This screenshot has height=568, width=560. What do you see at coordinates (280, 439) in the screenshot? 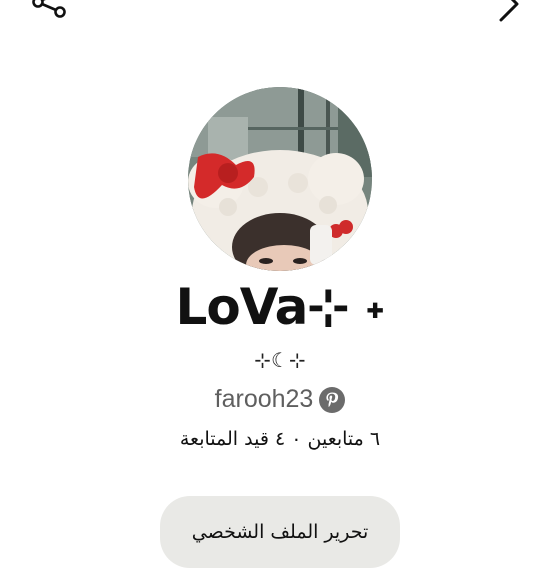
I see `follow-stats: ٦ متابعين ٠ ٤ قيد المتابعة` at bounding box center [280, 439].